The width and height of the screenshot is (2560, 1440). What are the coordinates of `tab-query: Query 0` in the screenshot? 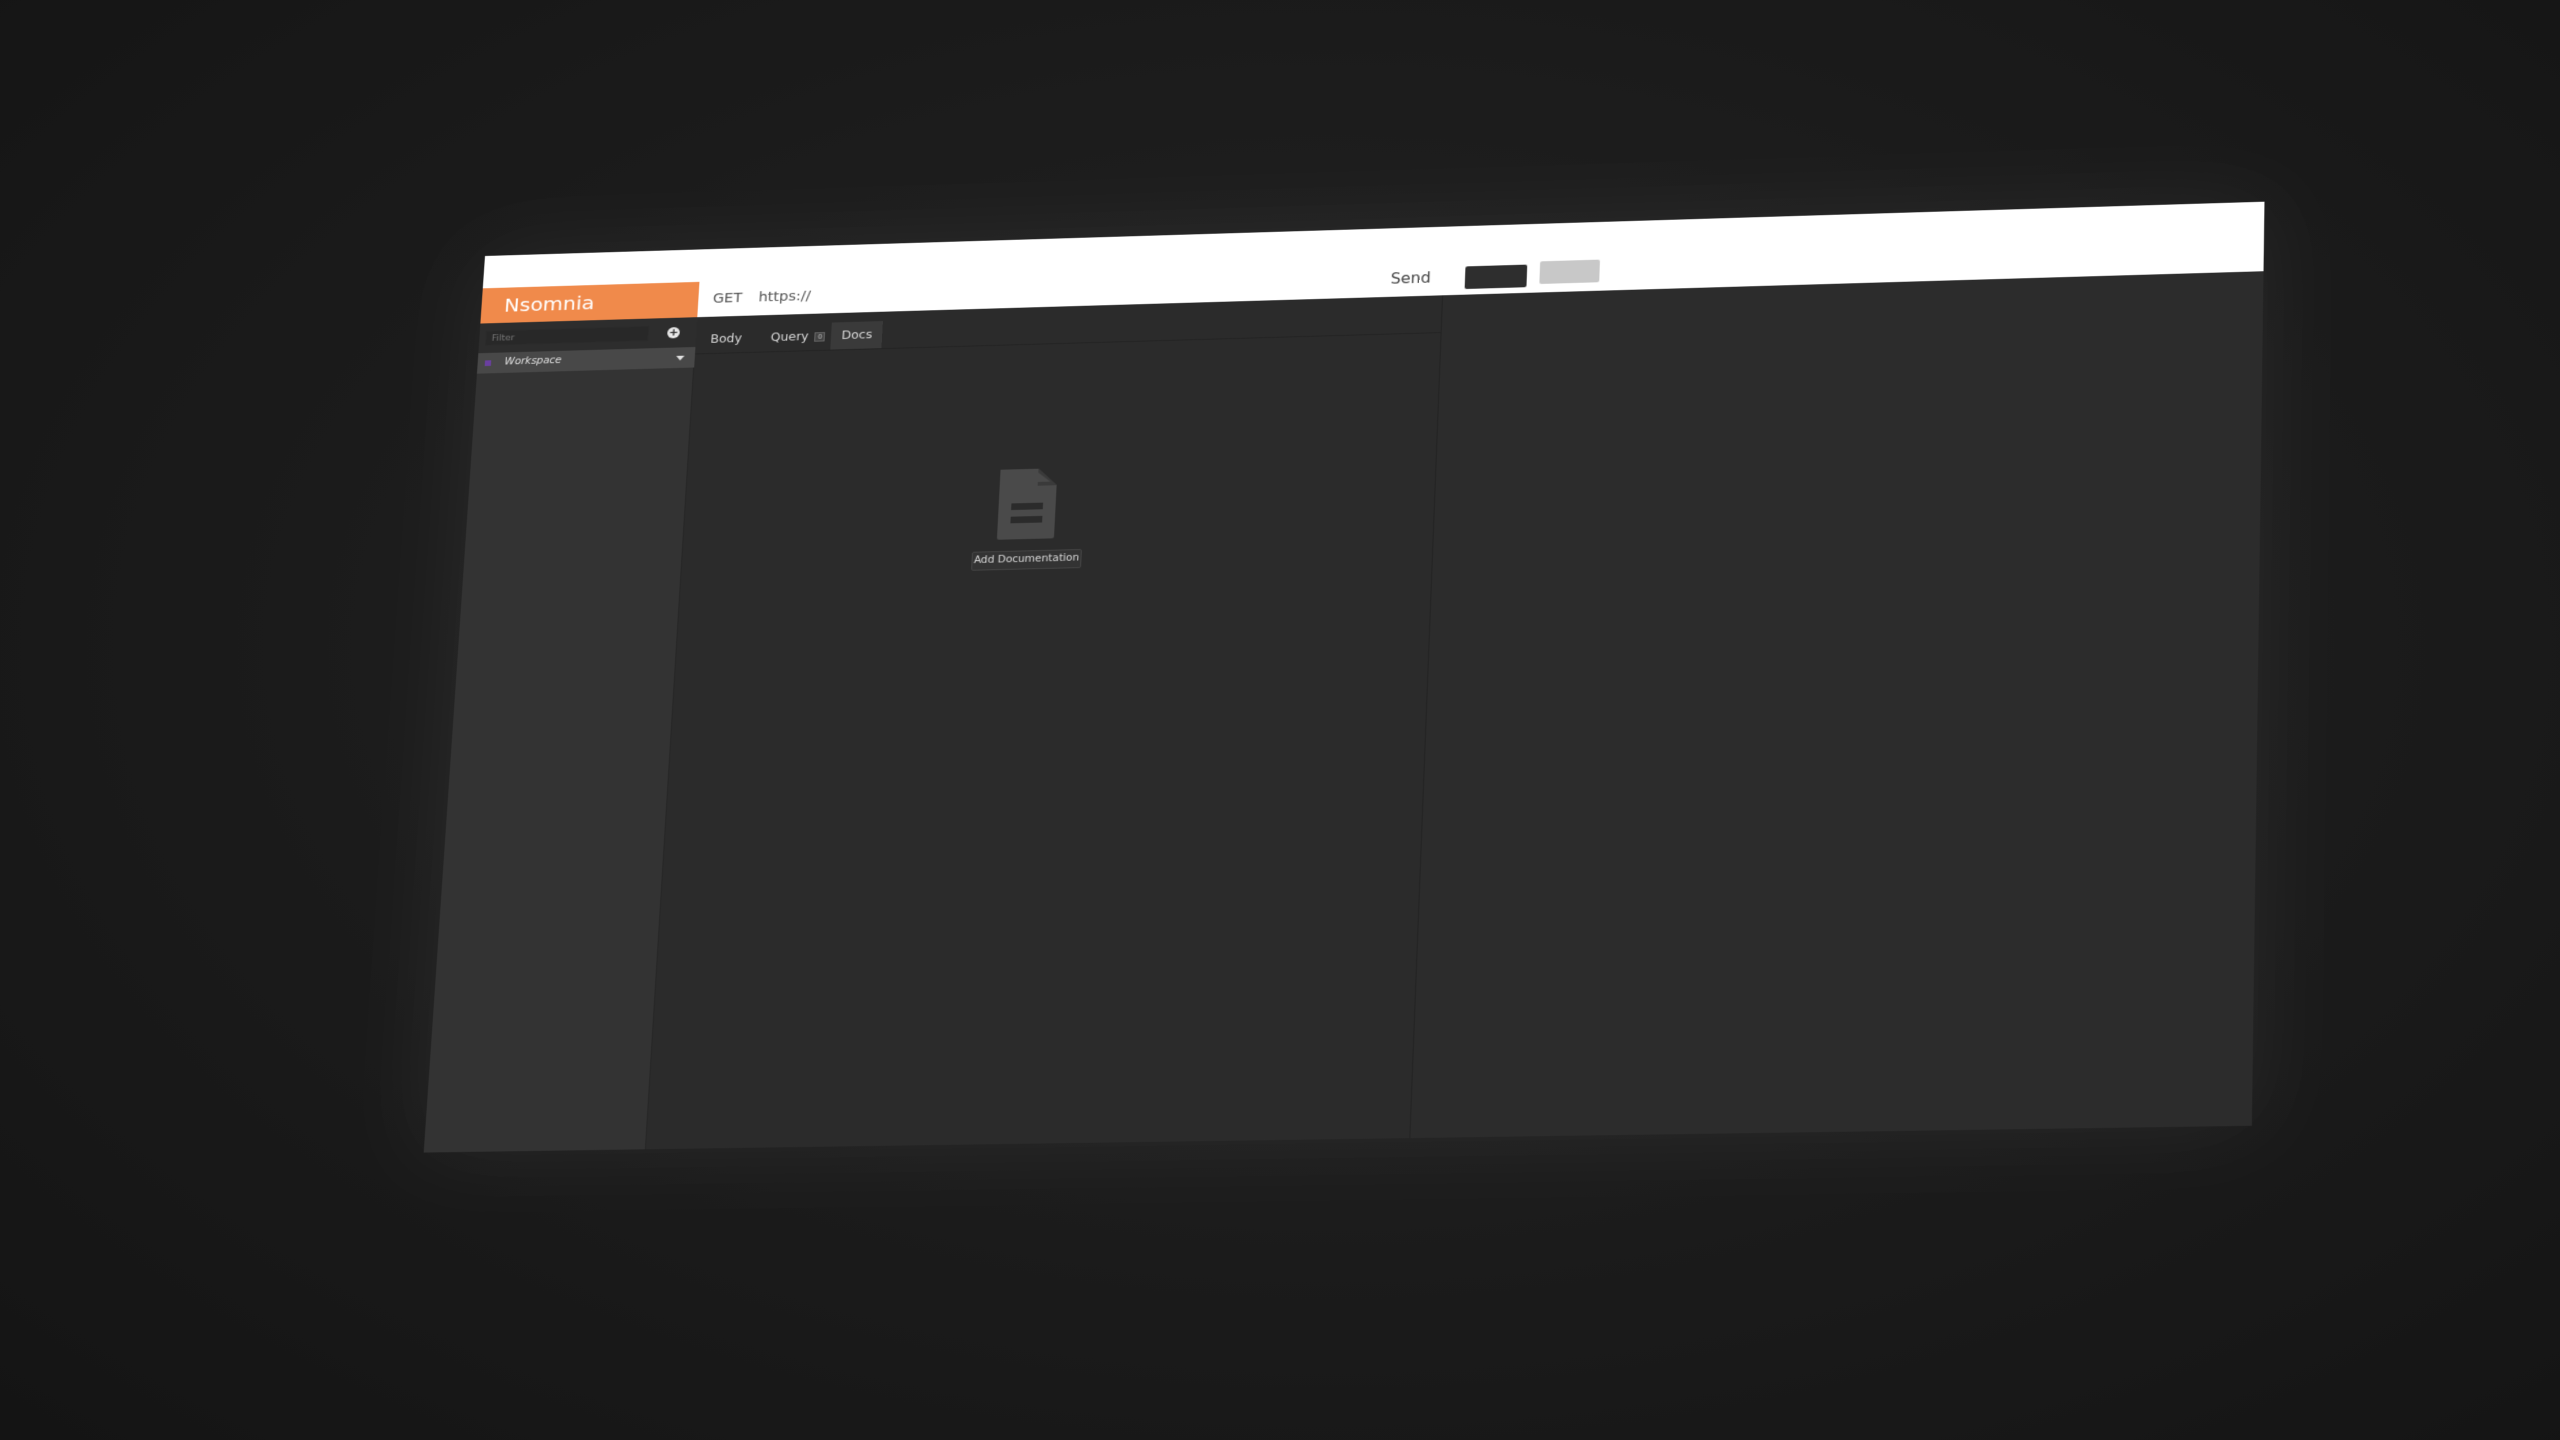 It's located at (797, 336).